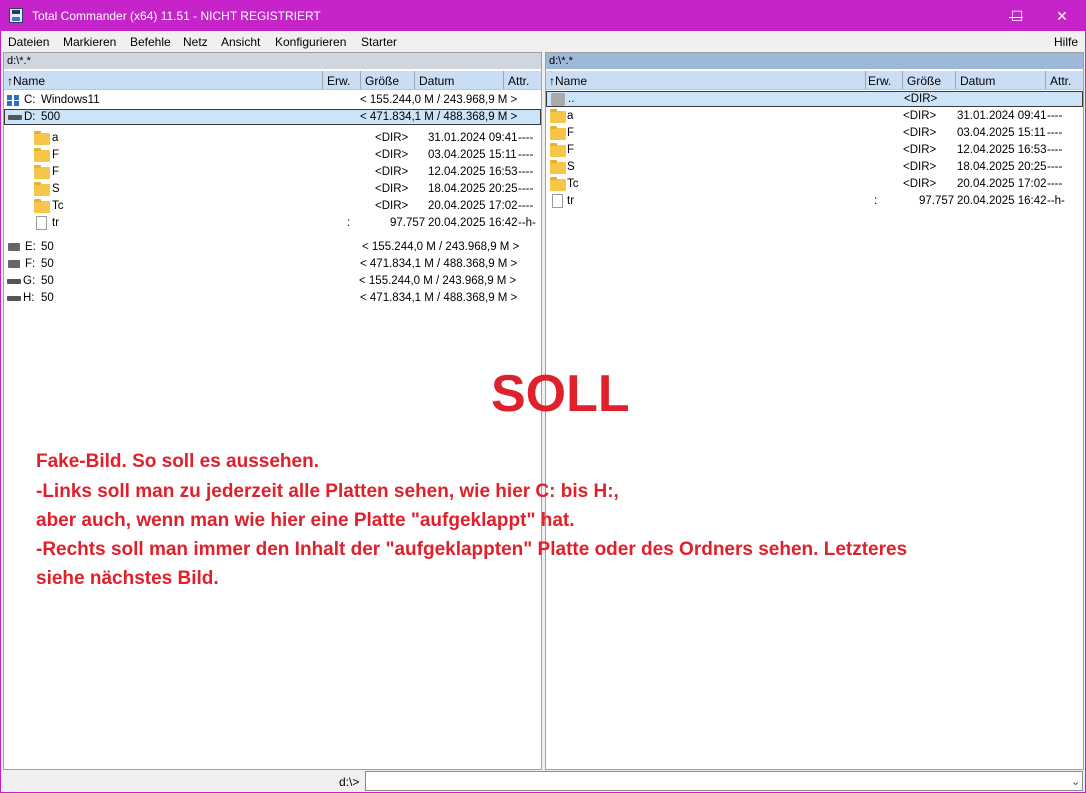 The width and height of the screenshot is (1086, 793). Describe the element at coordinates (310, 42) in the screenshot. I see `menu-konfigurieren: Konfigurieren` at that location.